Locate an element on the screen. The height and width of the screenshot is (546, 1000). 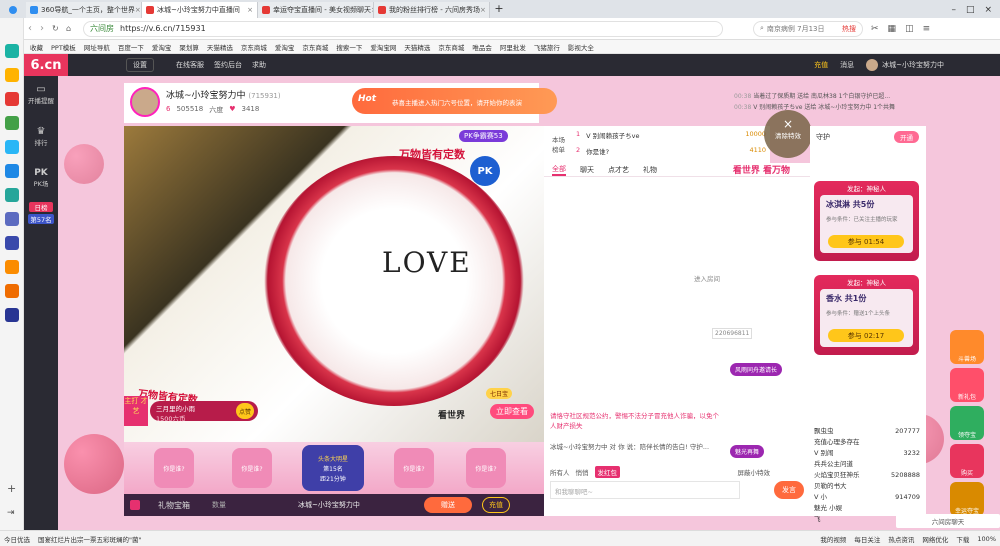
bookmark-item: 飞猪旅行 is located at coordinates (547, 47).